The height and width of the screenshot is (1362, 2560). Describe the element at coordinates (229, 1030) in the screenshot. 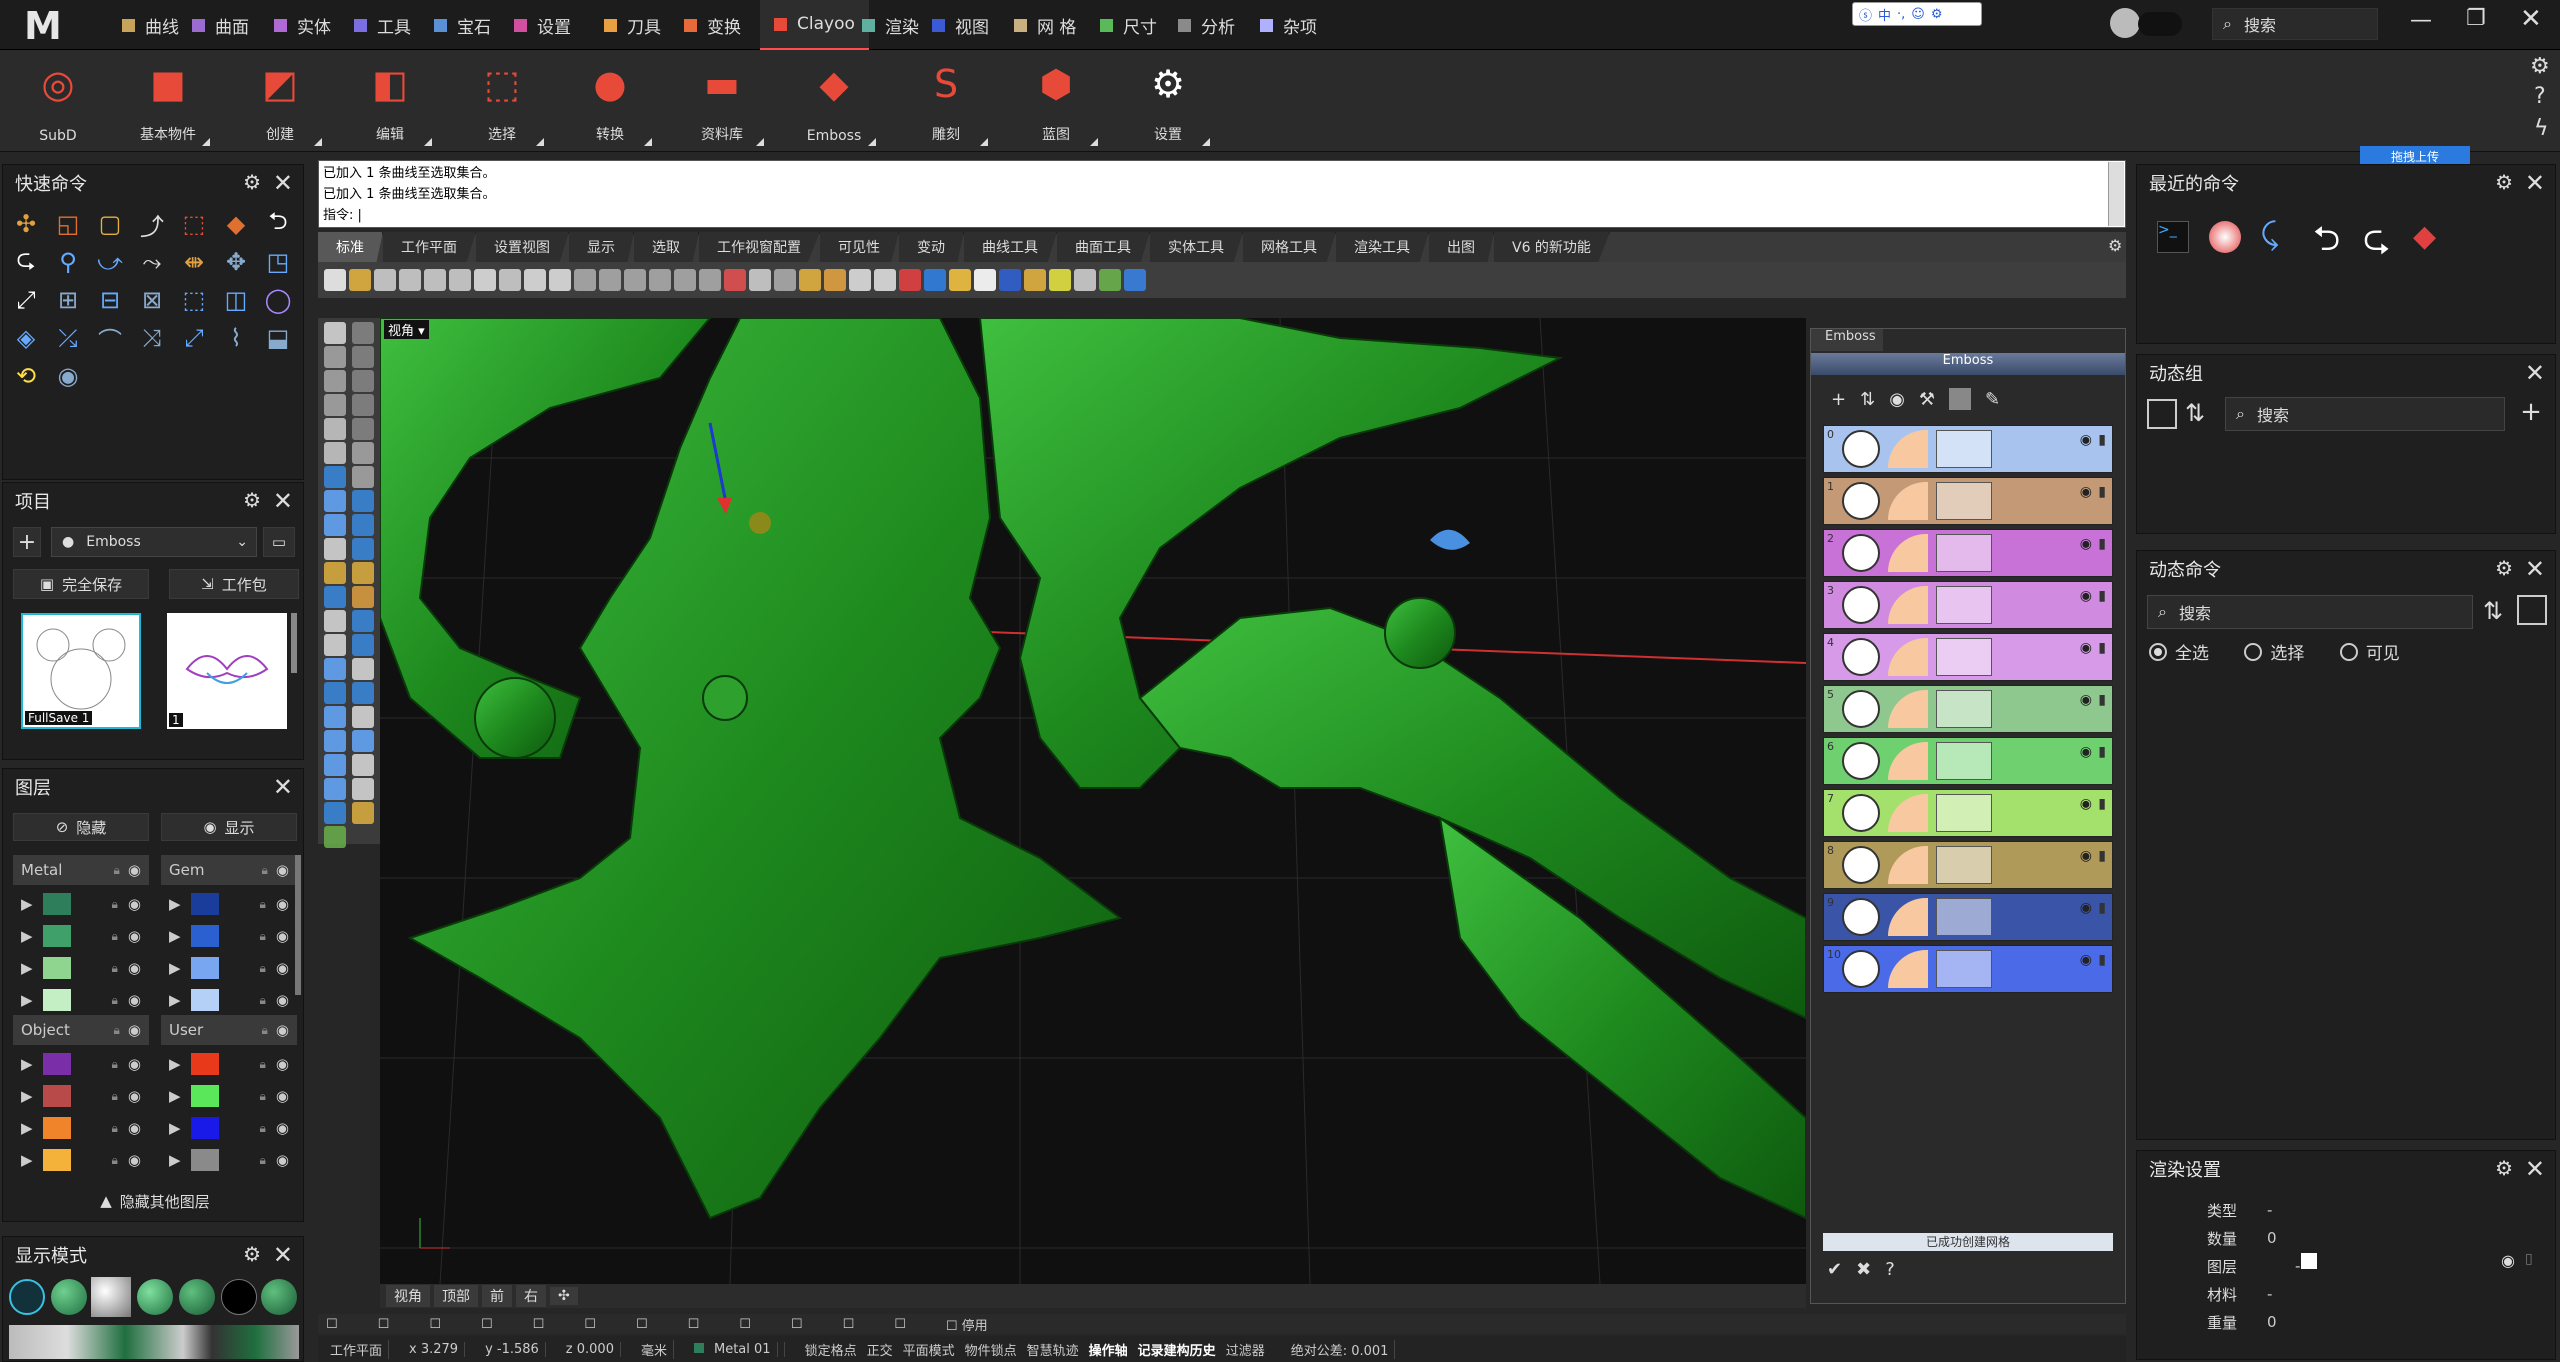

I see `layer-group-header: User 🔒︎ ◉` at that location.